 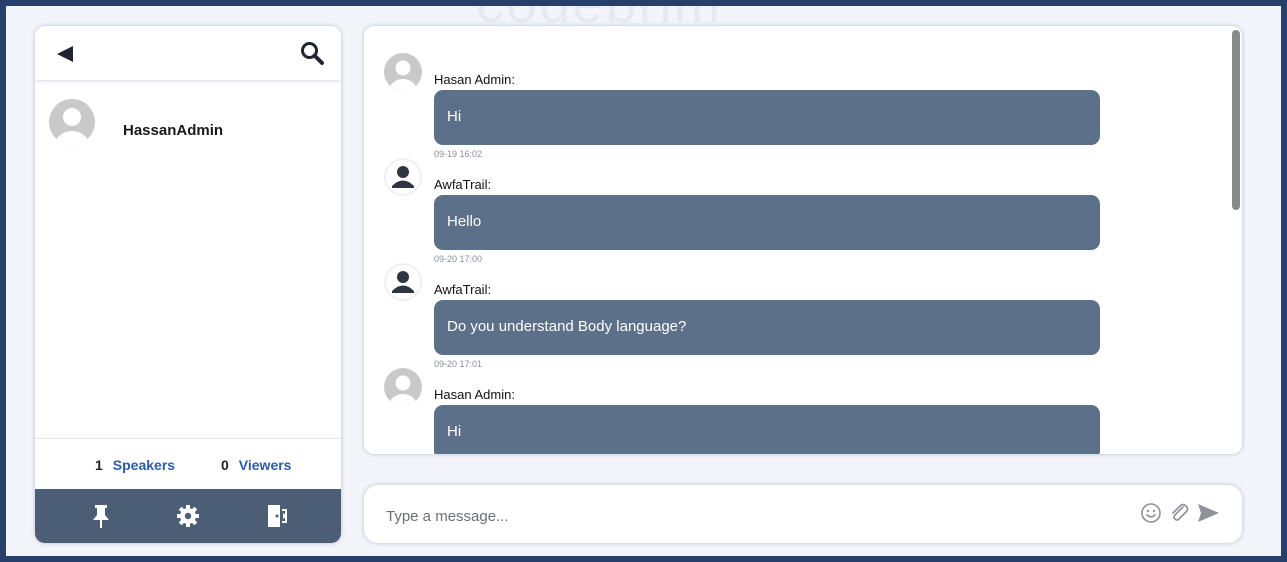 I want to click on speakers-link: Speakers, so click(x=144, y=465).